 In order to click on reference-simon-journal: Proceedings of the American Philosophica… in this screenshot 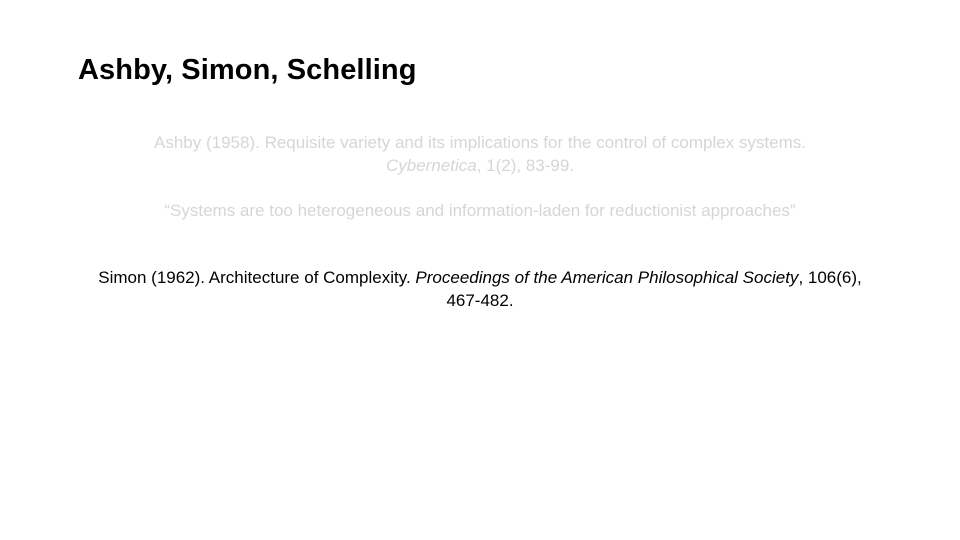, I will do `click(607, 277)`.